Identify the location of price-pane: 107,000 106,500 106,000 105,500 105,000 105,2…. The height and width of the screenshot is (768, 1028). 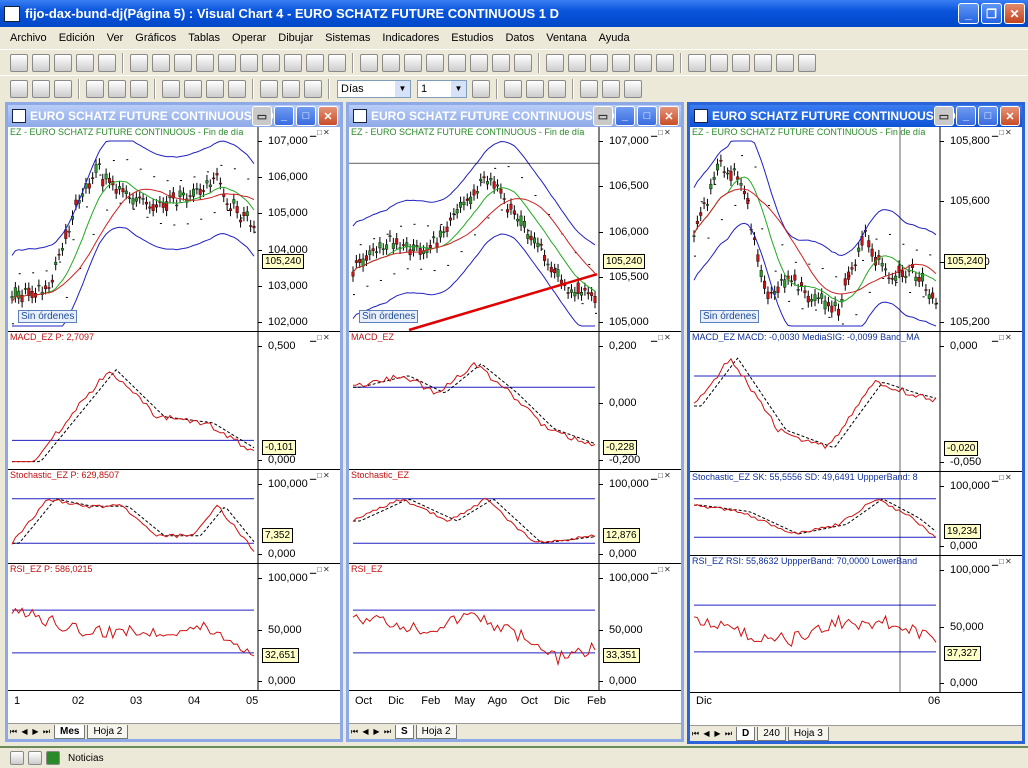
(515, 229).